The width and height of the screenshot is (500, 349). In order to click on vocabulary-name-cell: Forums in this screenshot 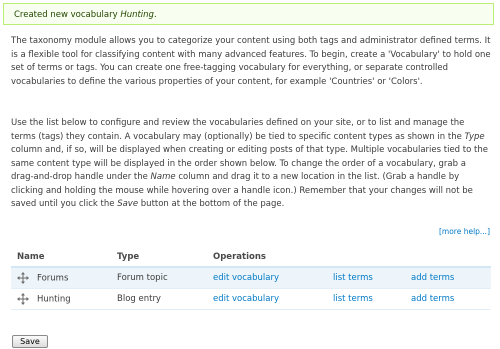, I will do `click(61, 278)`.